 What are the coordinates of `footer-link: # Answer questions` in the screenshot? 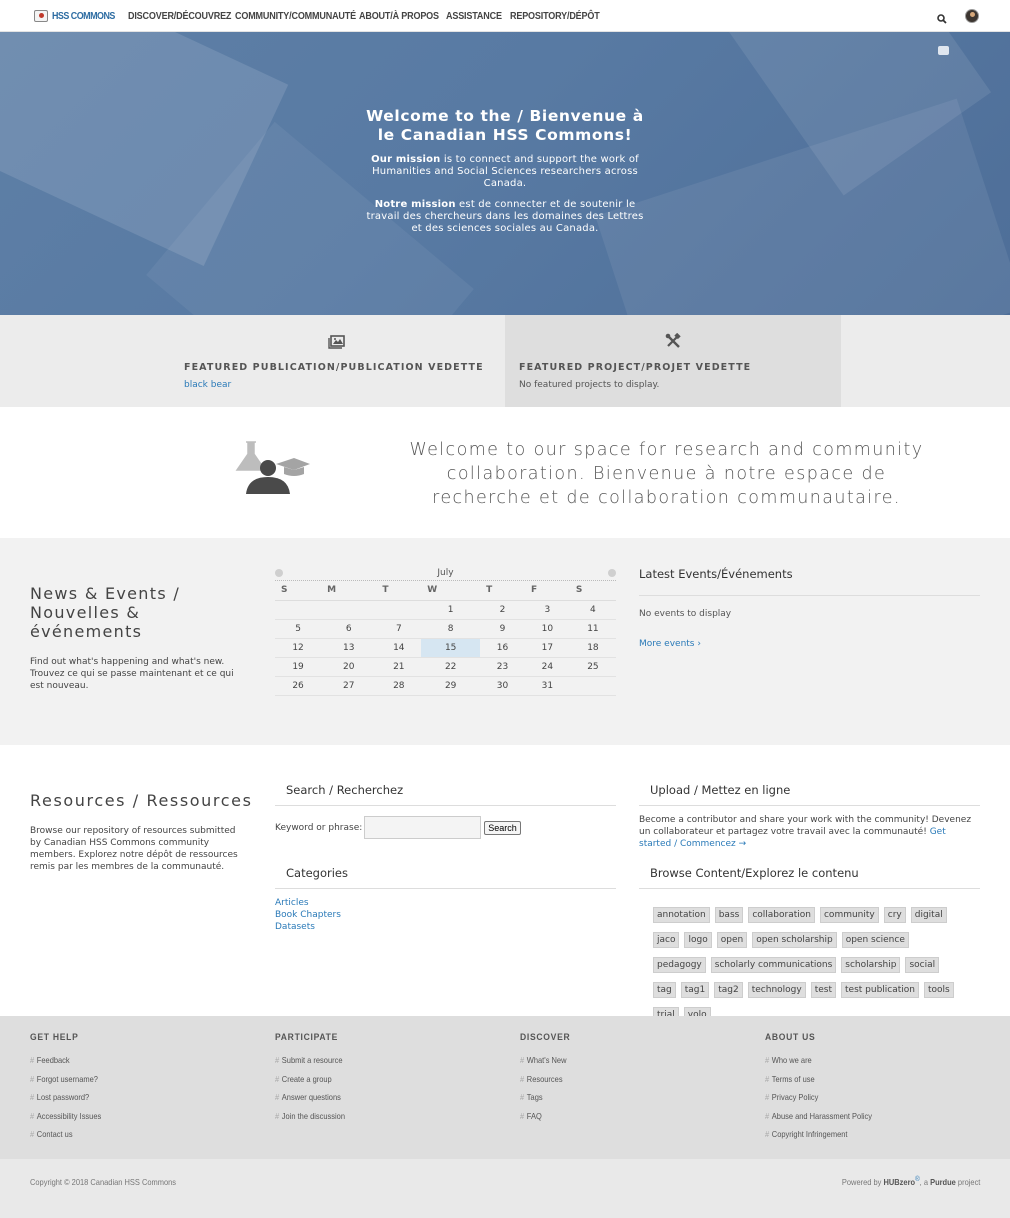 It's located at (376, 1097).